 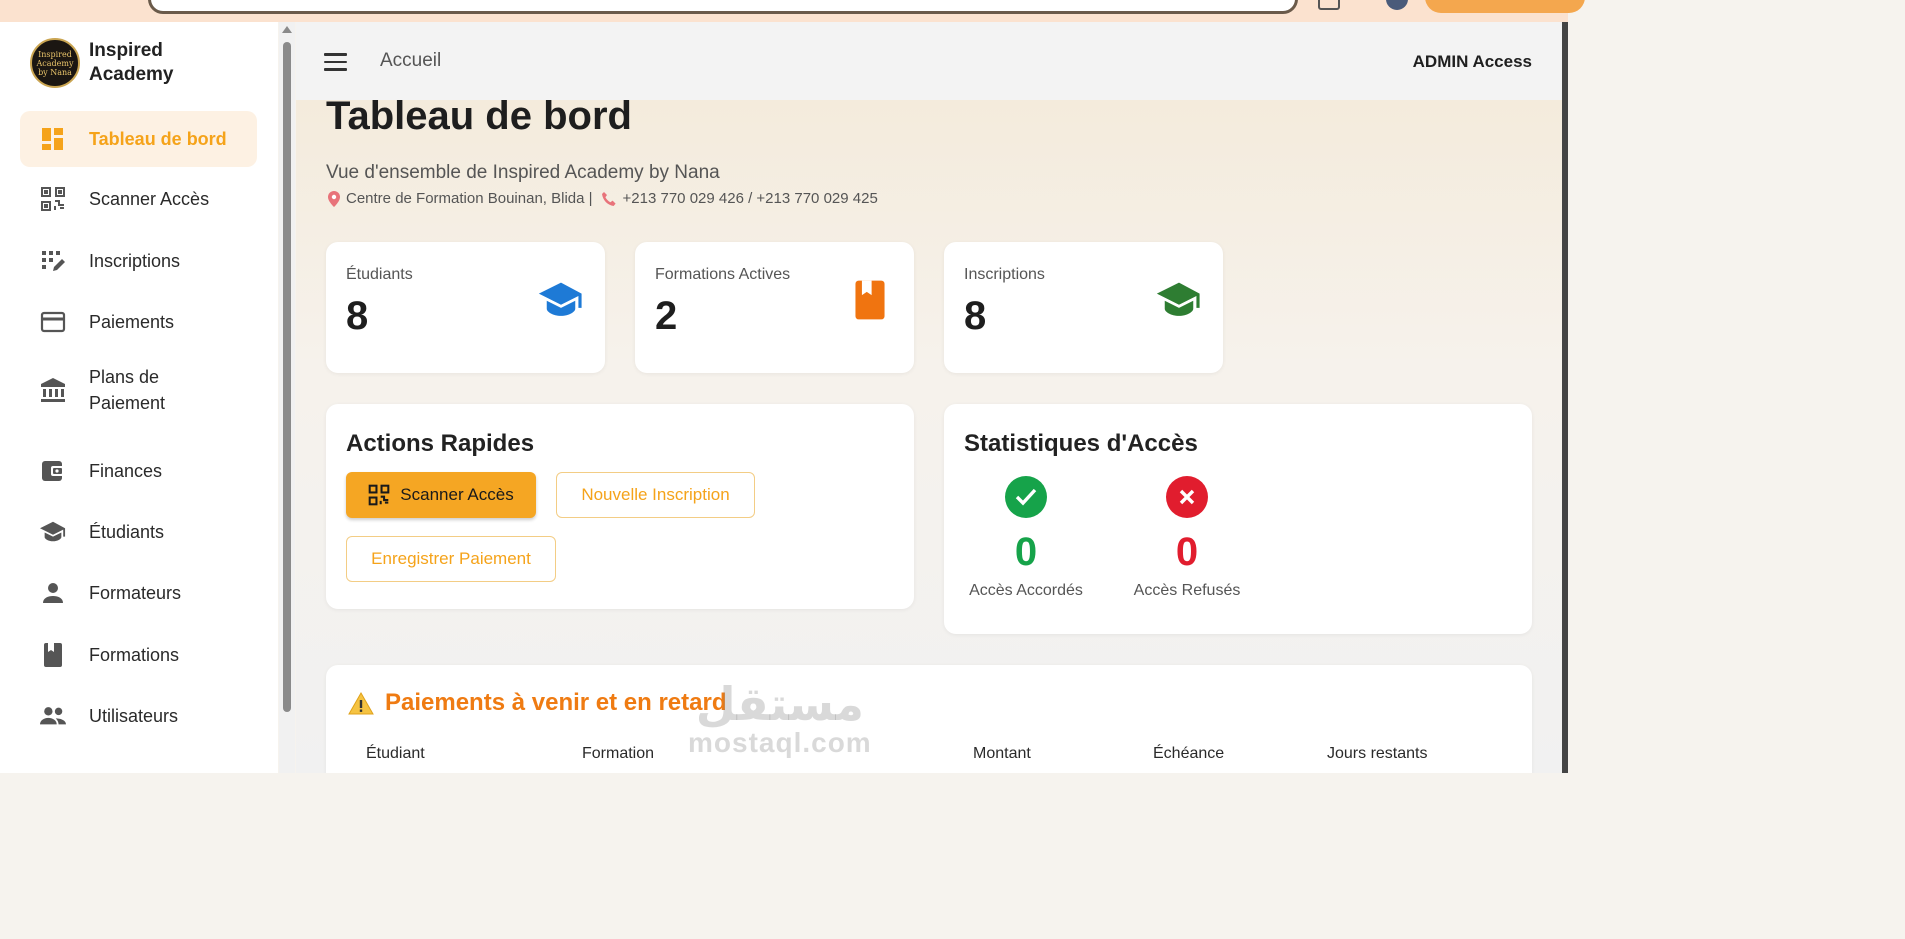 What do you see at coordinates (53, 322) in the screenshot?
I see `credit-card-icon` at bounding box center [53, 322].